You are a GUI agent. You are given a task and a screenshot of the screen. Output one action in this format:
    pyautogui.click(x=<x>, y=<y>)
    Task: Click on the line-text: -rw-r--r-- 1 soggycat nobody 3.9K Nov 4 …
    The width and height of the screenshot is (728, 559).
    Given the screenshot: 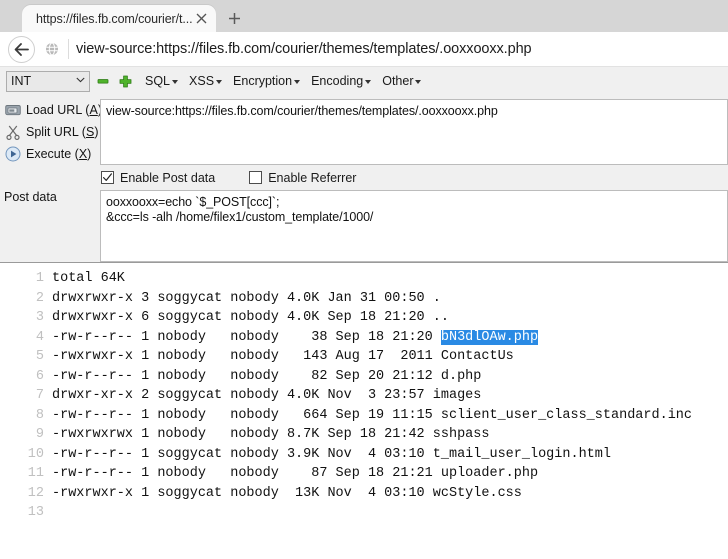 What is the action you would take?
    pyautogui.click(x=390, y=455)
    